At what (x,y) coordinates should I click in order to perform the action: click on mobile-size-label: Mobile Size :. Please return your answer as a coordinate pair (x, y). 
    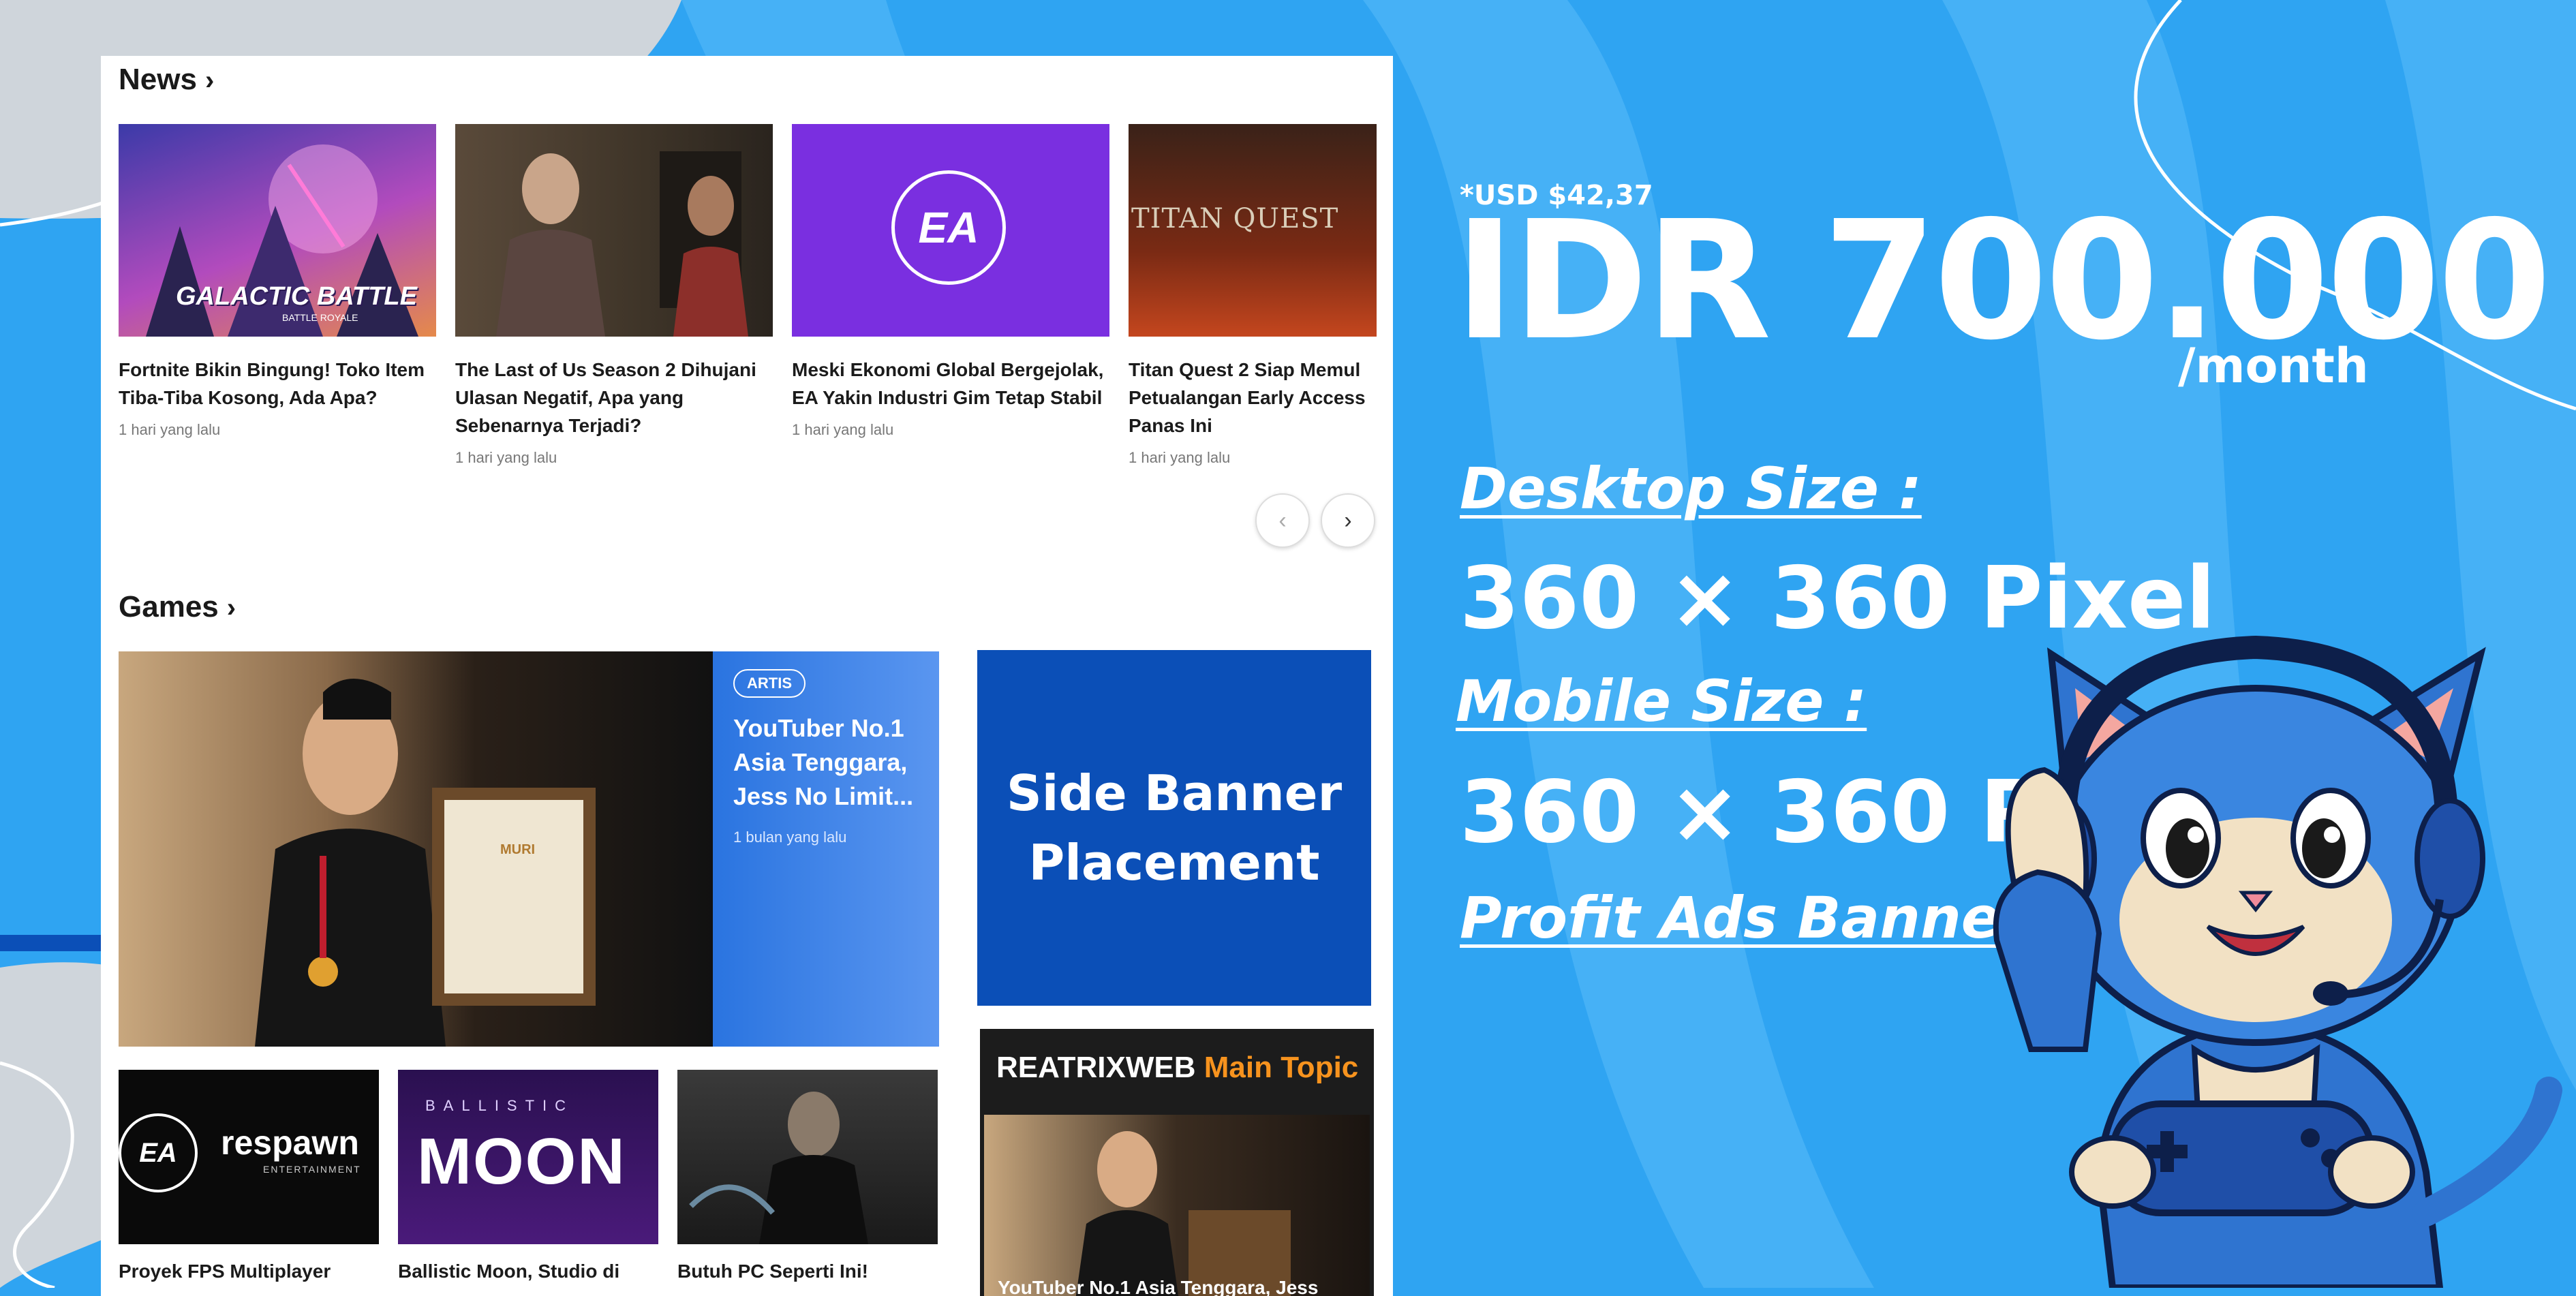
    Looking at the image, I should click on (1661, 701).